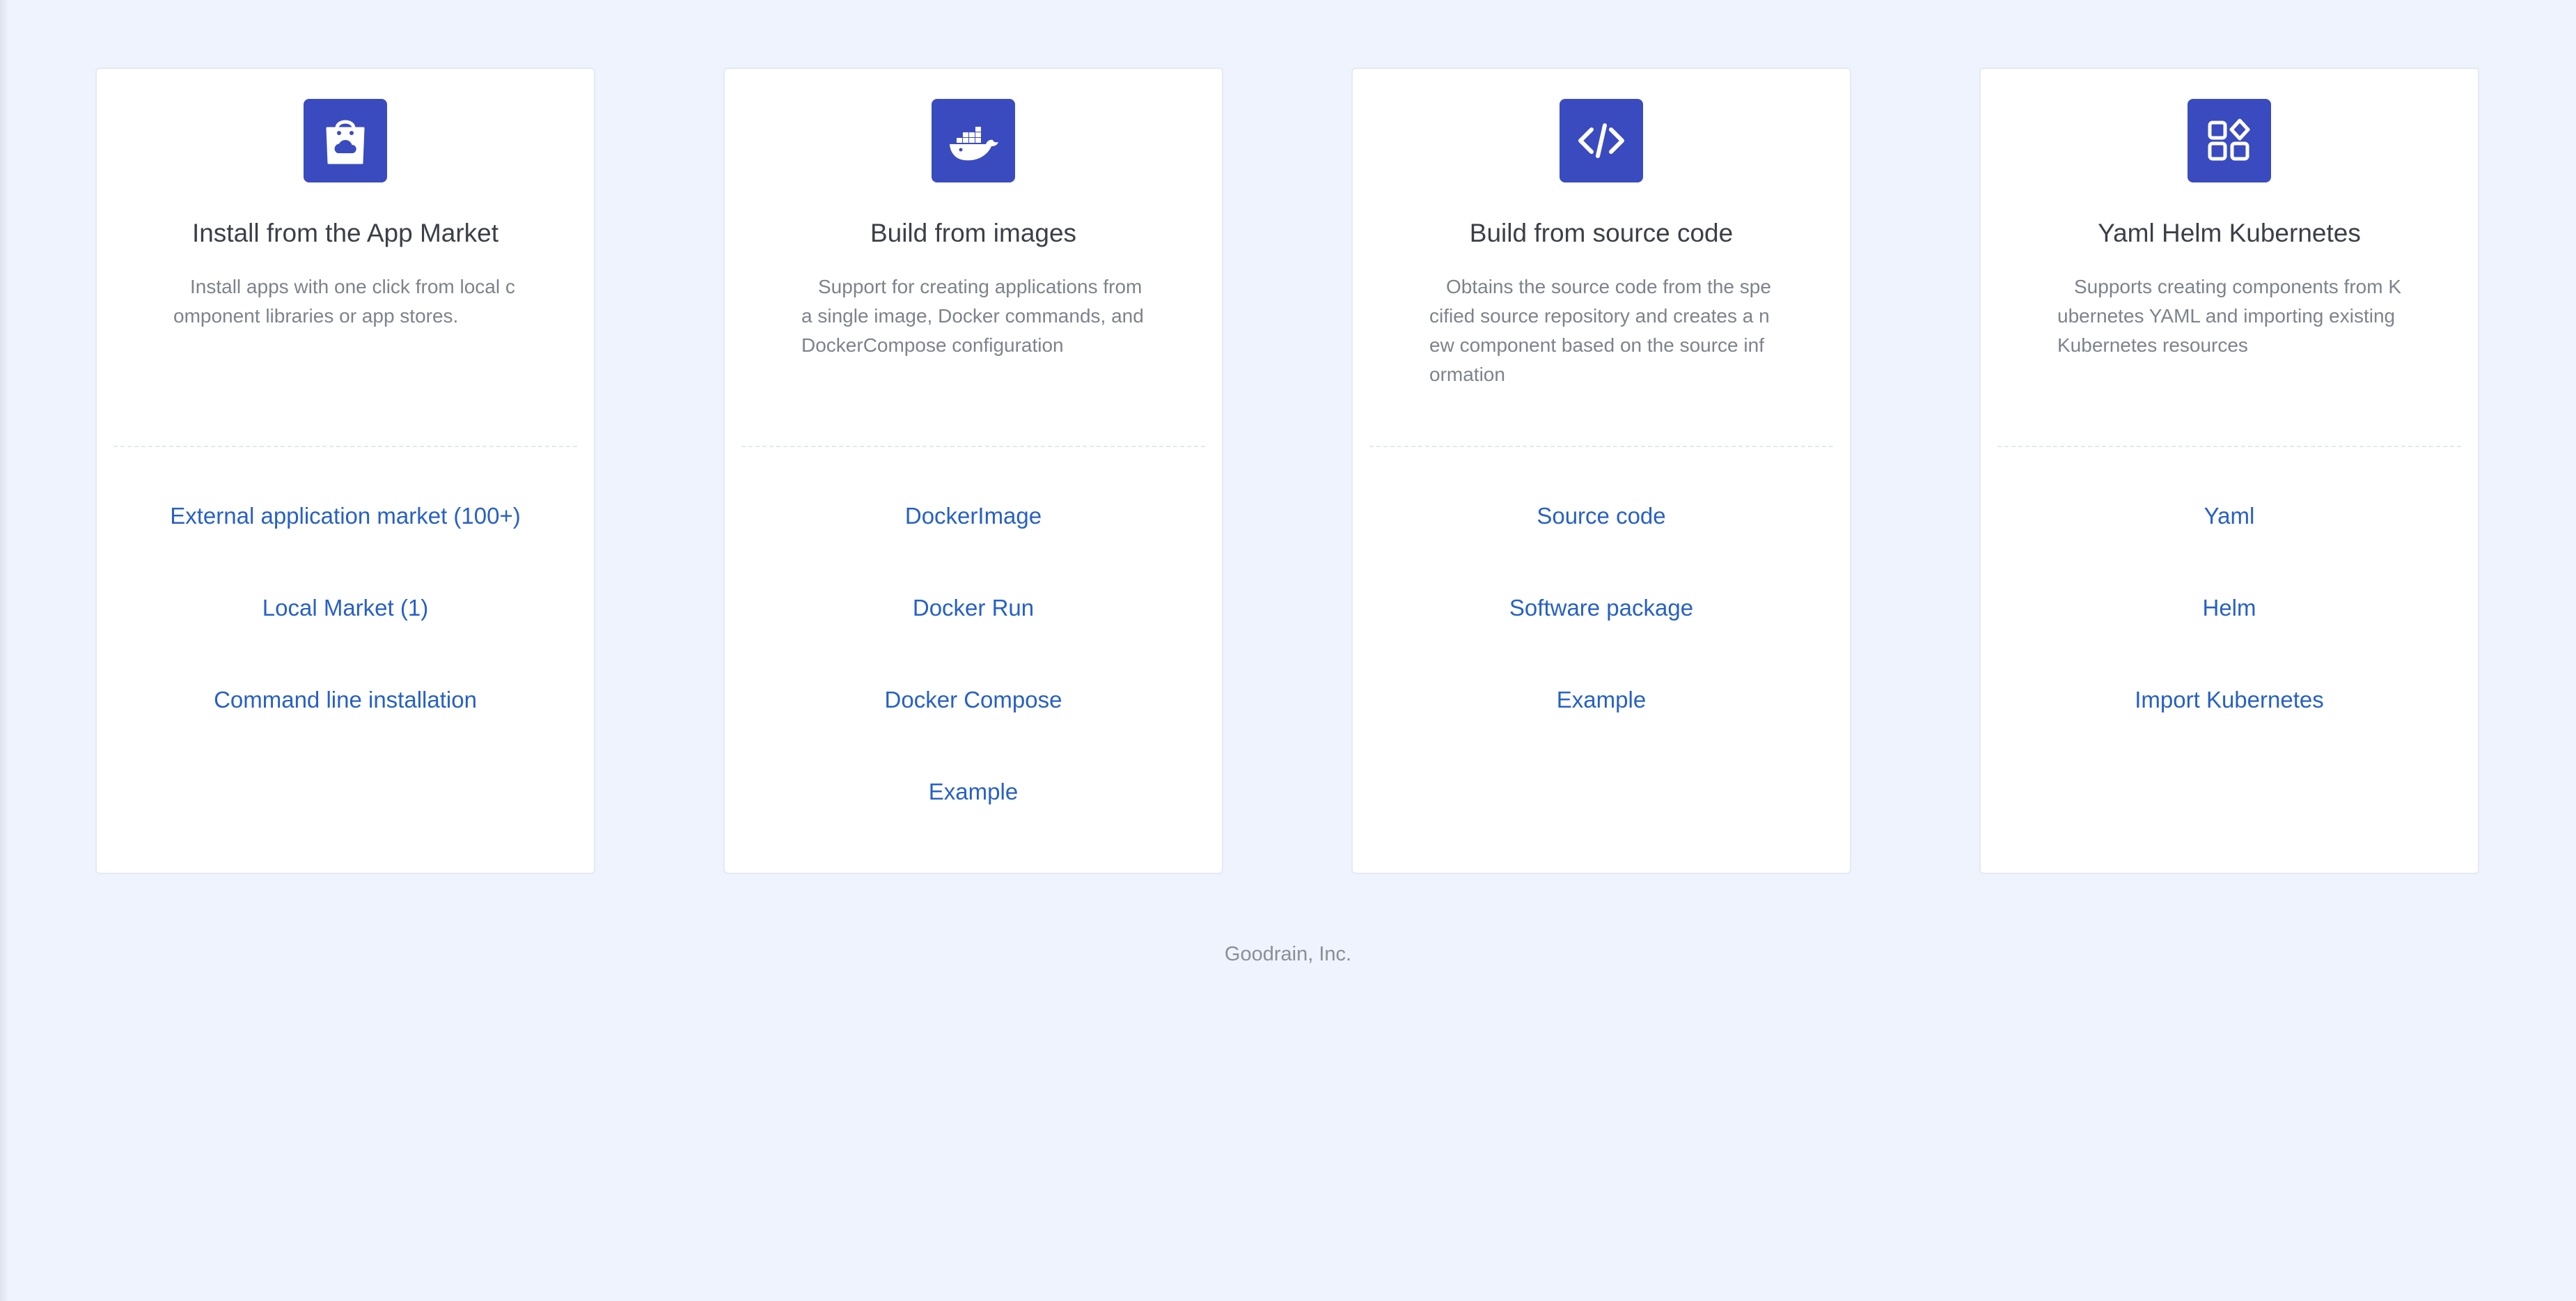 The height and width of the screenshot is (1301, 2576). Describe the element at coordinates (973, 608) in the screenshot. I see `link-docker-run: Docker Run` at that location.